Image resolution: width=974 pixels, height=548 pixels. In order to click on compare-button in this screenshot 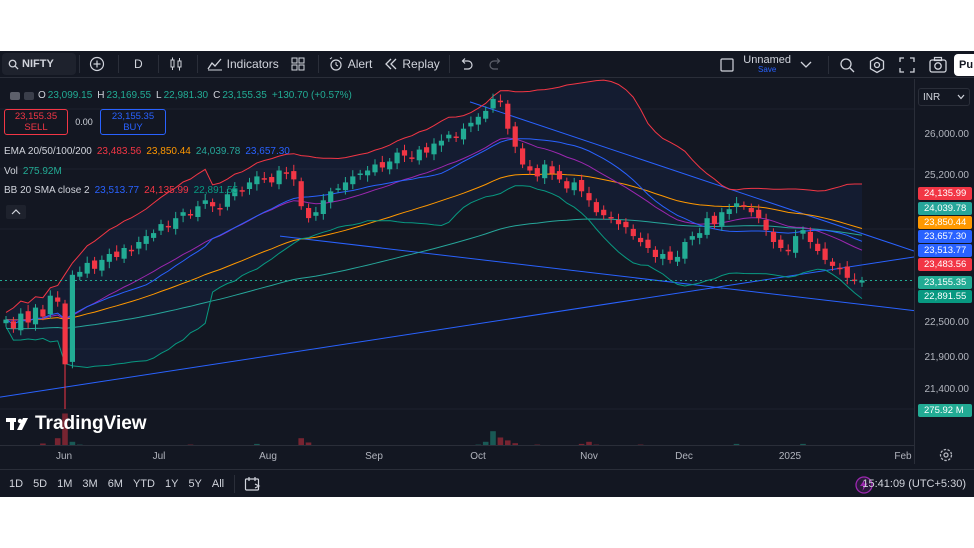, I will do `click(99, 64)`.